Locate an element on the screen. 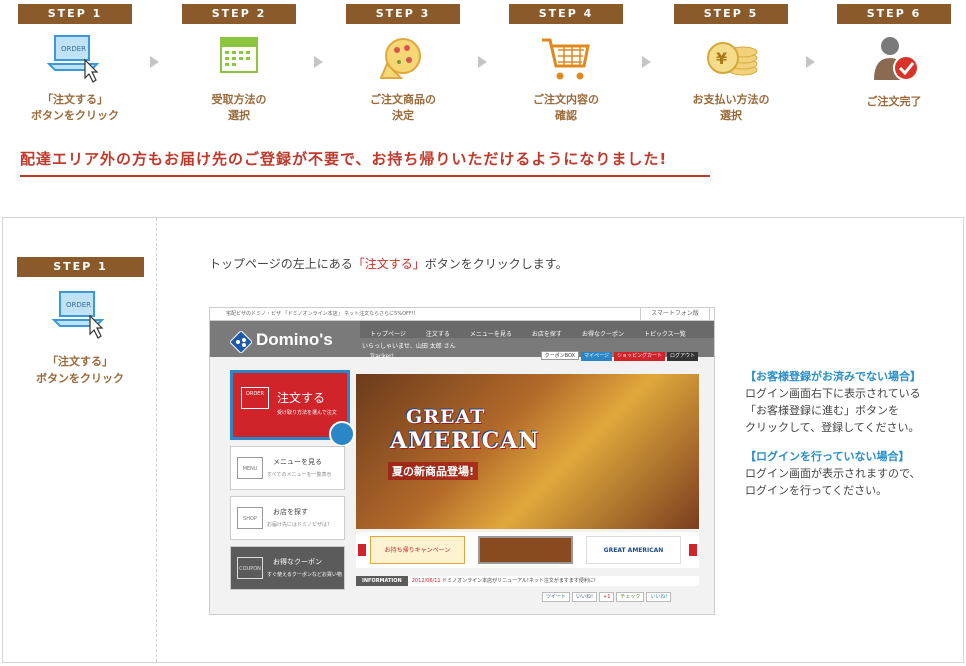 This screenshot has height=666, width=966. social-buttons: ツイート いいね! +1 チェック いいね! is located at coordinates (606, 597).